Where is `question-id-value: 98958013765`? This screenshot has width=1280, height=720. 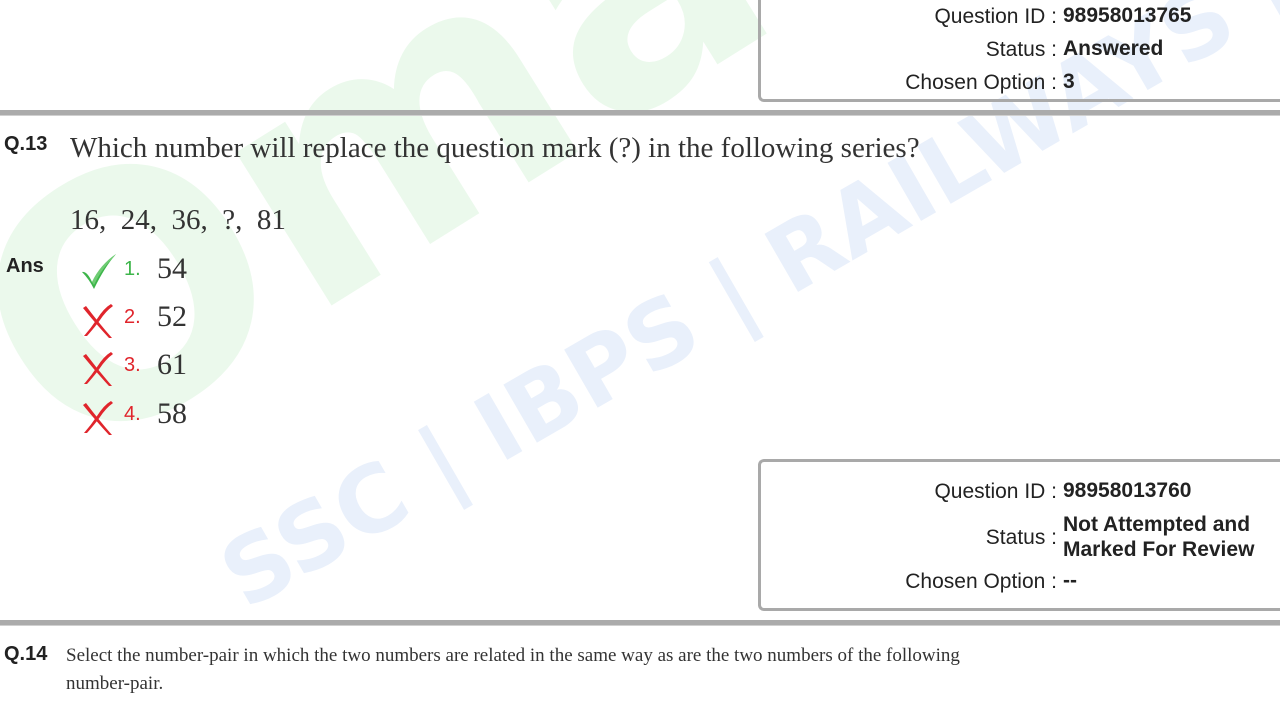 question-id-value: 98958013765 is located at coordinates (1127, 15).